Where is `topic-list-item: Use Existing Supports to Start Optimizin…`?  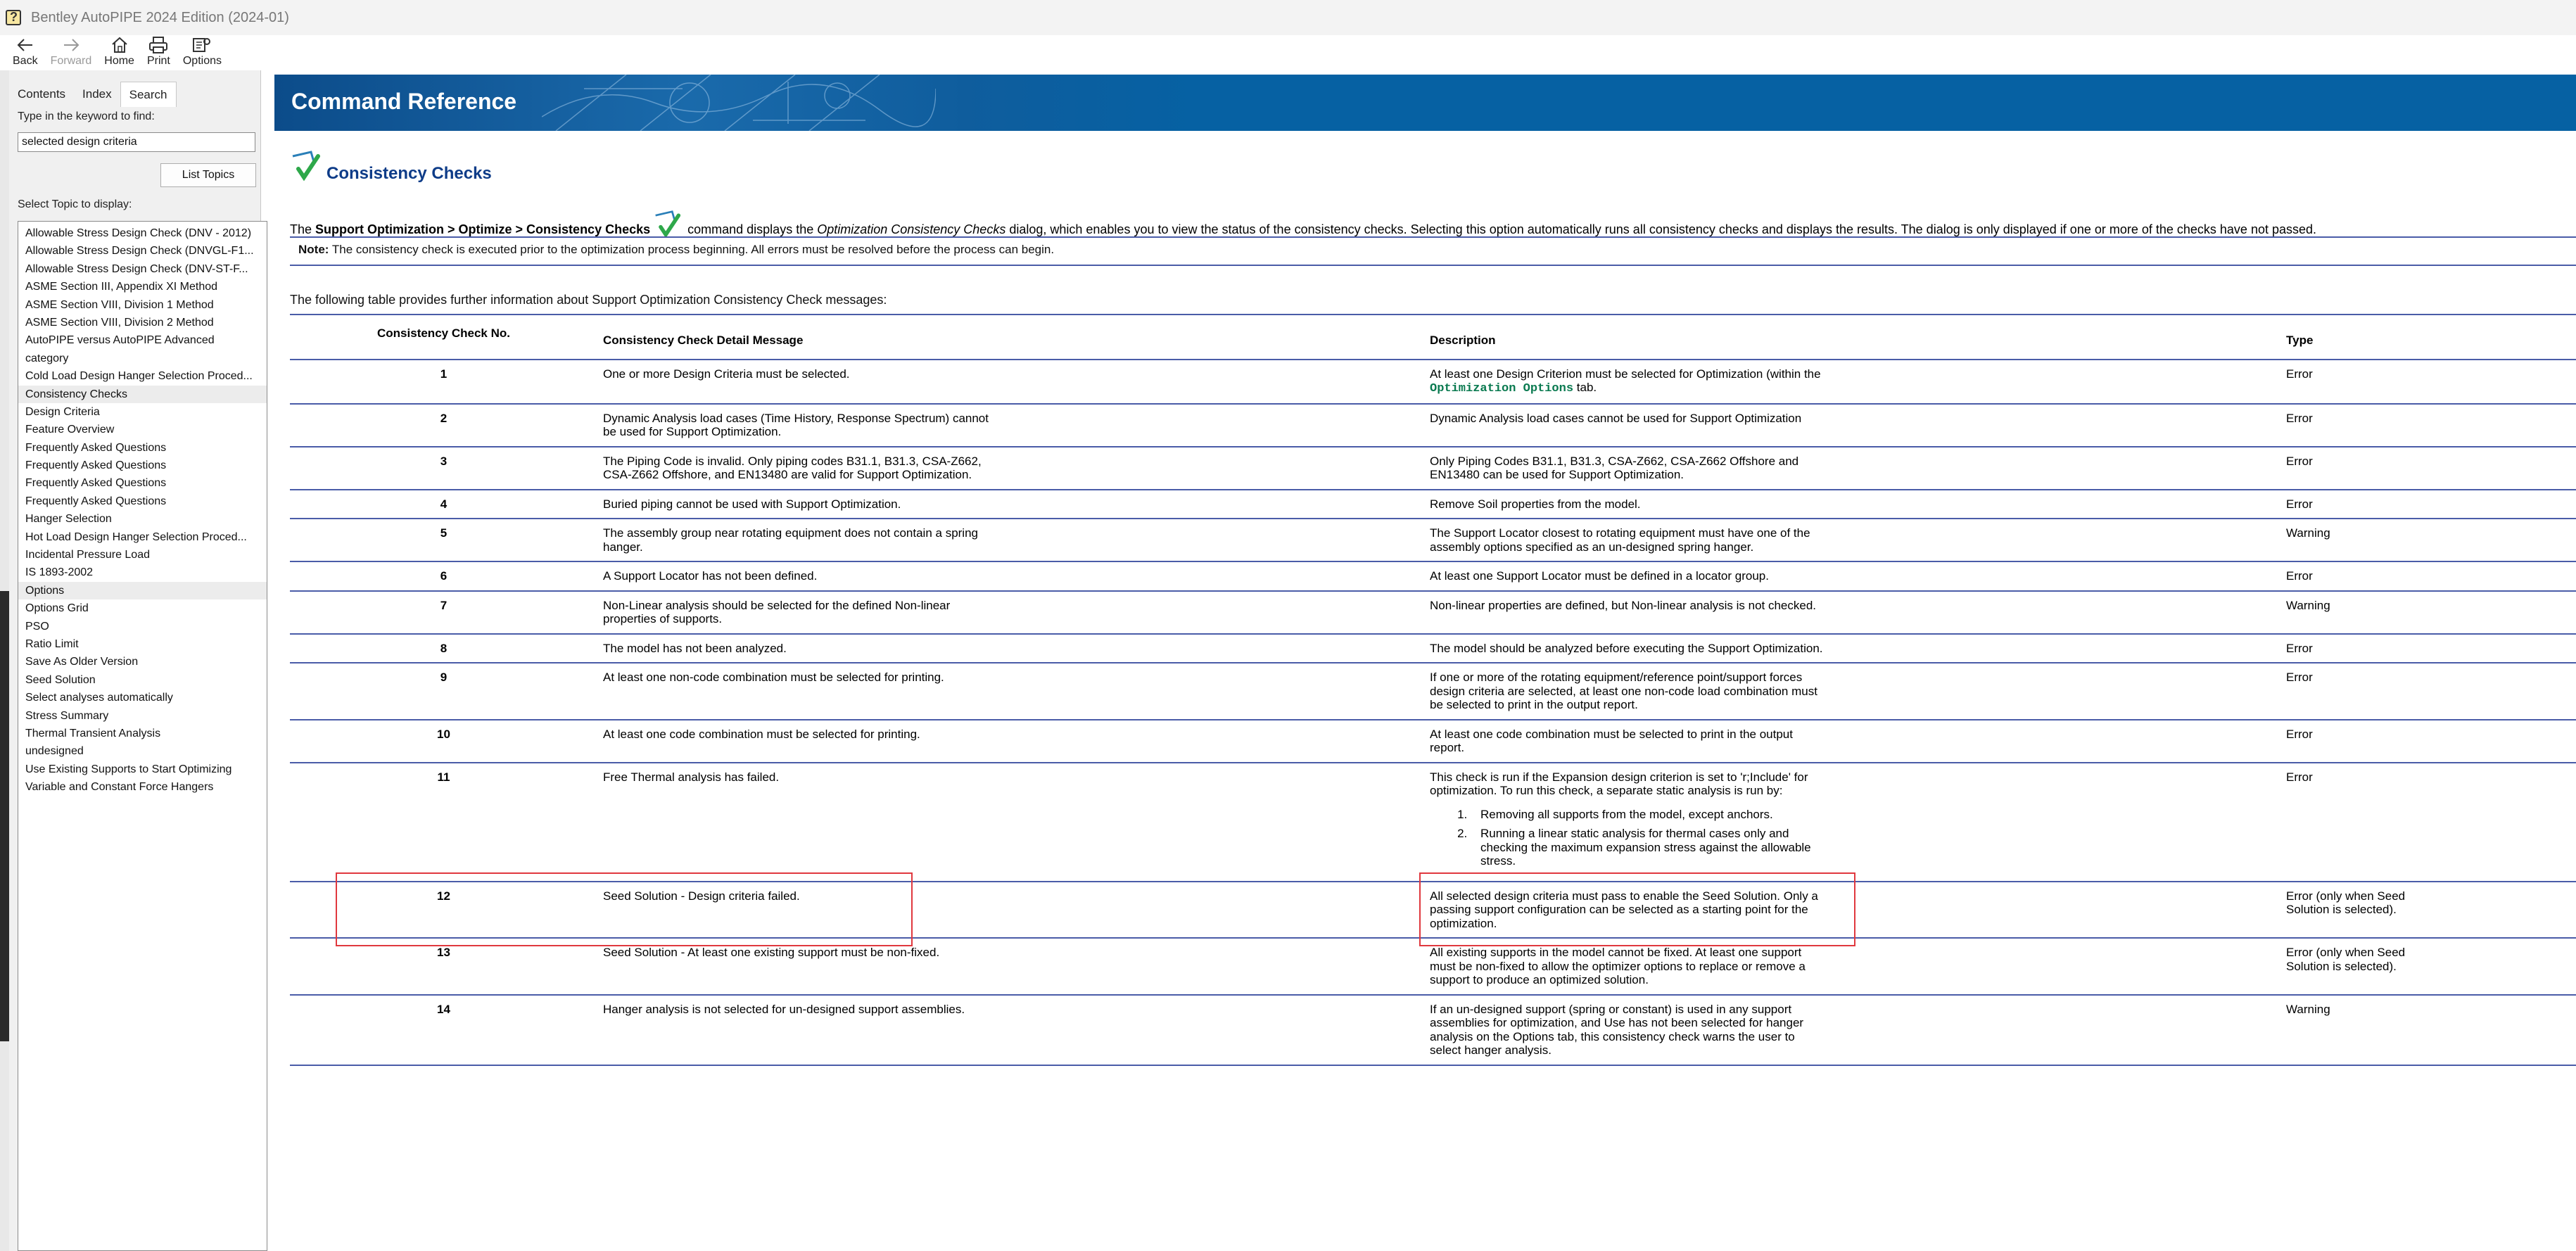 topic-list-item: Use Existing Supports to Start Optimizin… is located at coordinates (142, 769).